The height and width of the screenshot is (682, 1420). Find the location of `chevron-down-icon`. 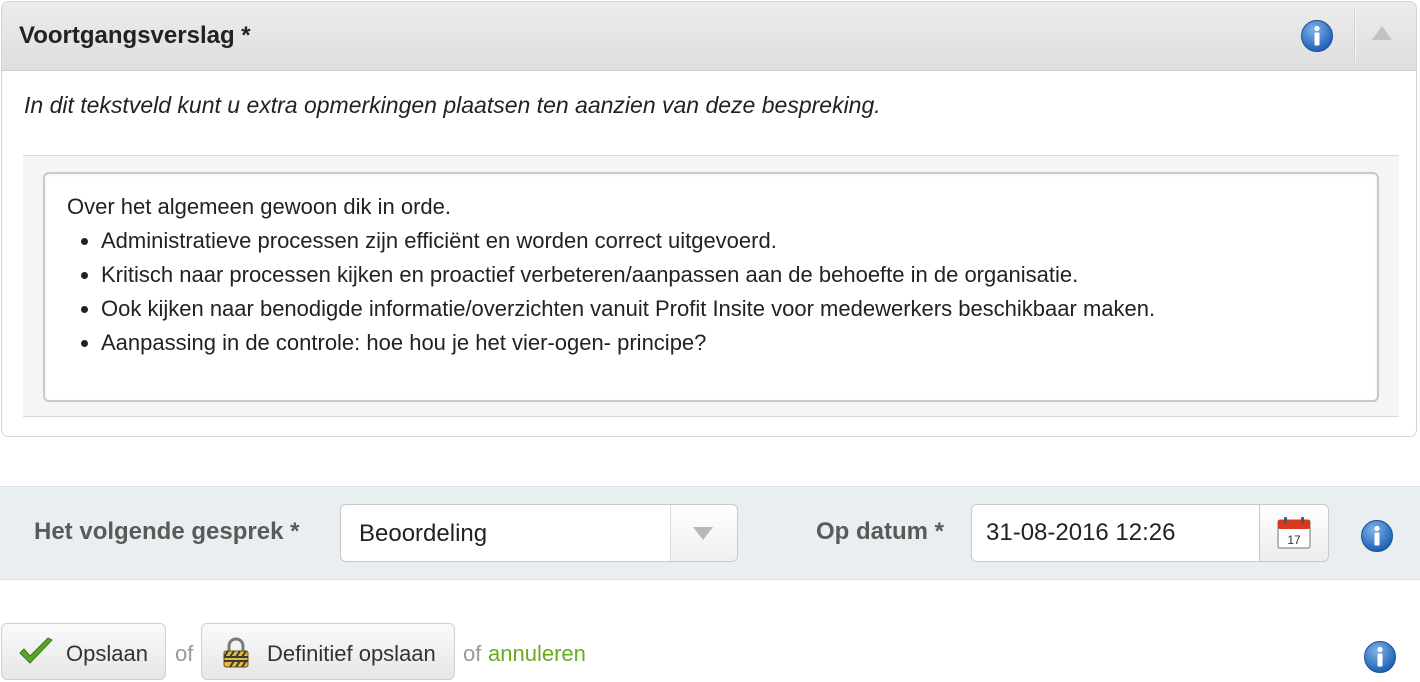

chevron-down-icon is located at coordinates (703, 533).